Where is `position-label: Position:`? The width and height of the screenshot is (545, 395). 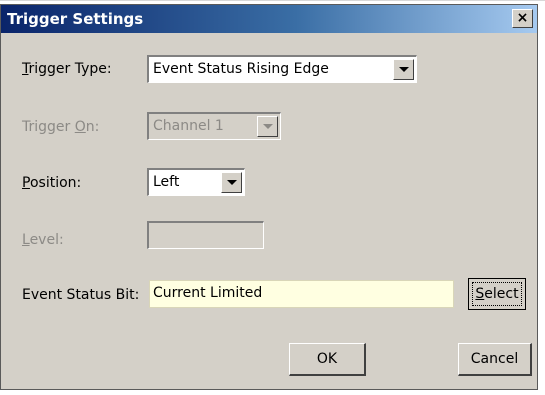
position-label: Position: is located at coordinates (52, 183).